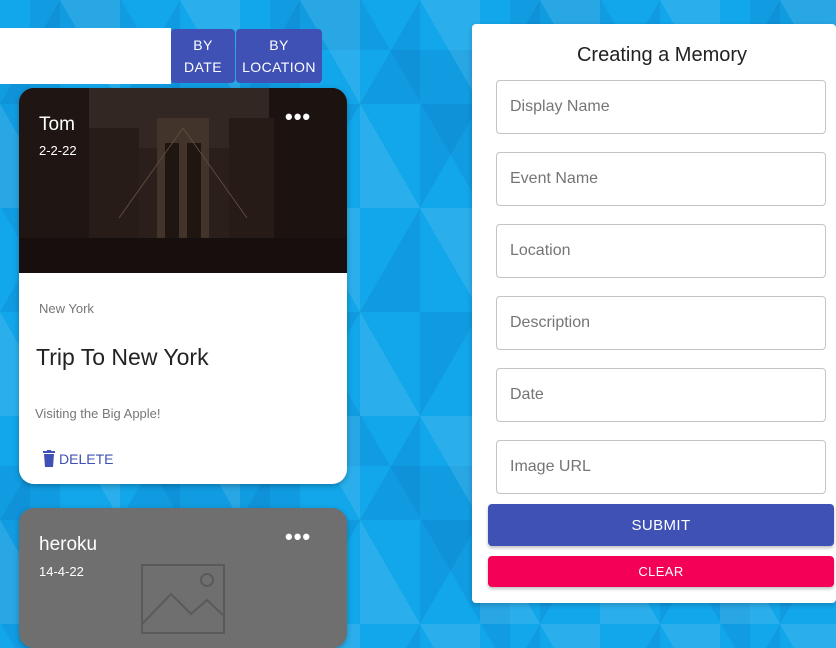 The height and width of the screenshot is (648, 836). I want to click on card-title: Trip To New York, so click(122, 357).